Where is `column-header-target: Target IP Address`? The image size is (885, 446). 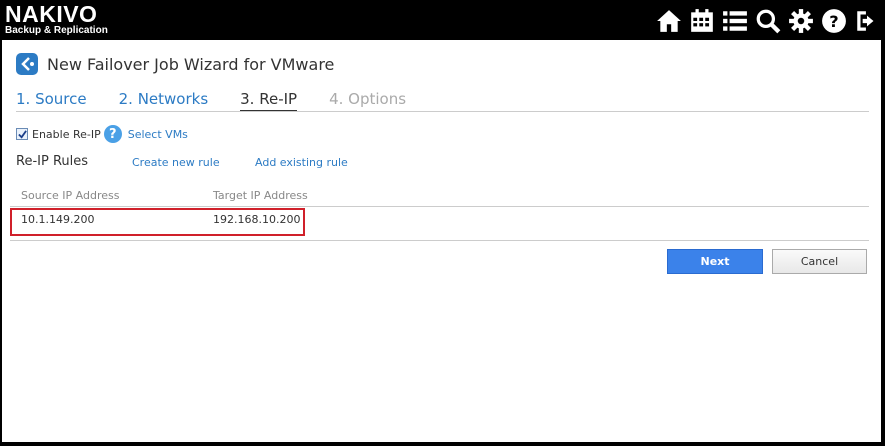 column-header-target: Target IP Address is located at coordinates (260, 195).